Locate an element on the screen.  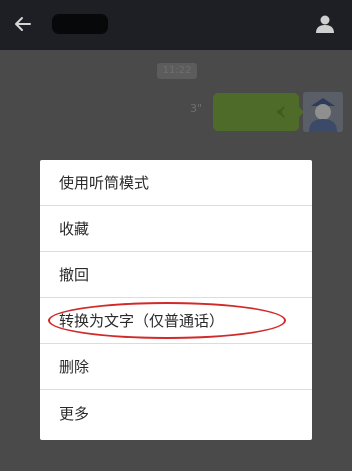
avatar-image is located at coordinates (323, 112).